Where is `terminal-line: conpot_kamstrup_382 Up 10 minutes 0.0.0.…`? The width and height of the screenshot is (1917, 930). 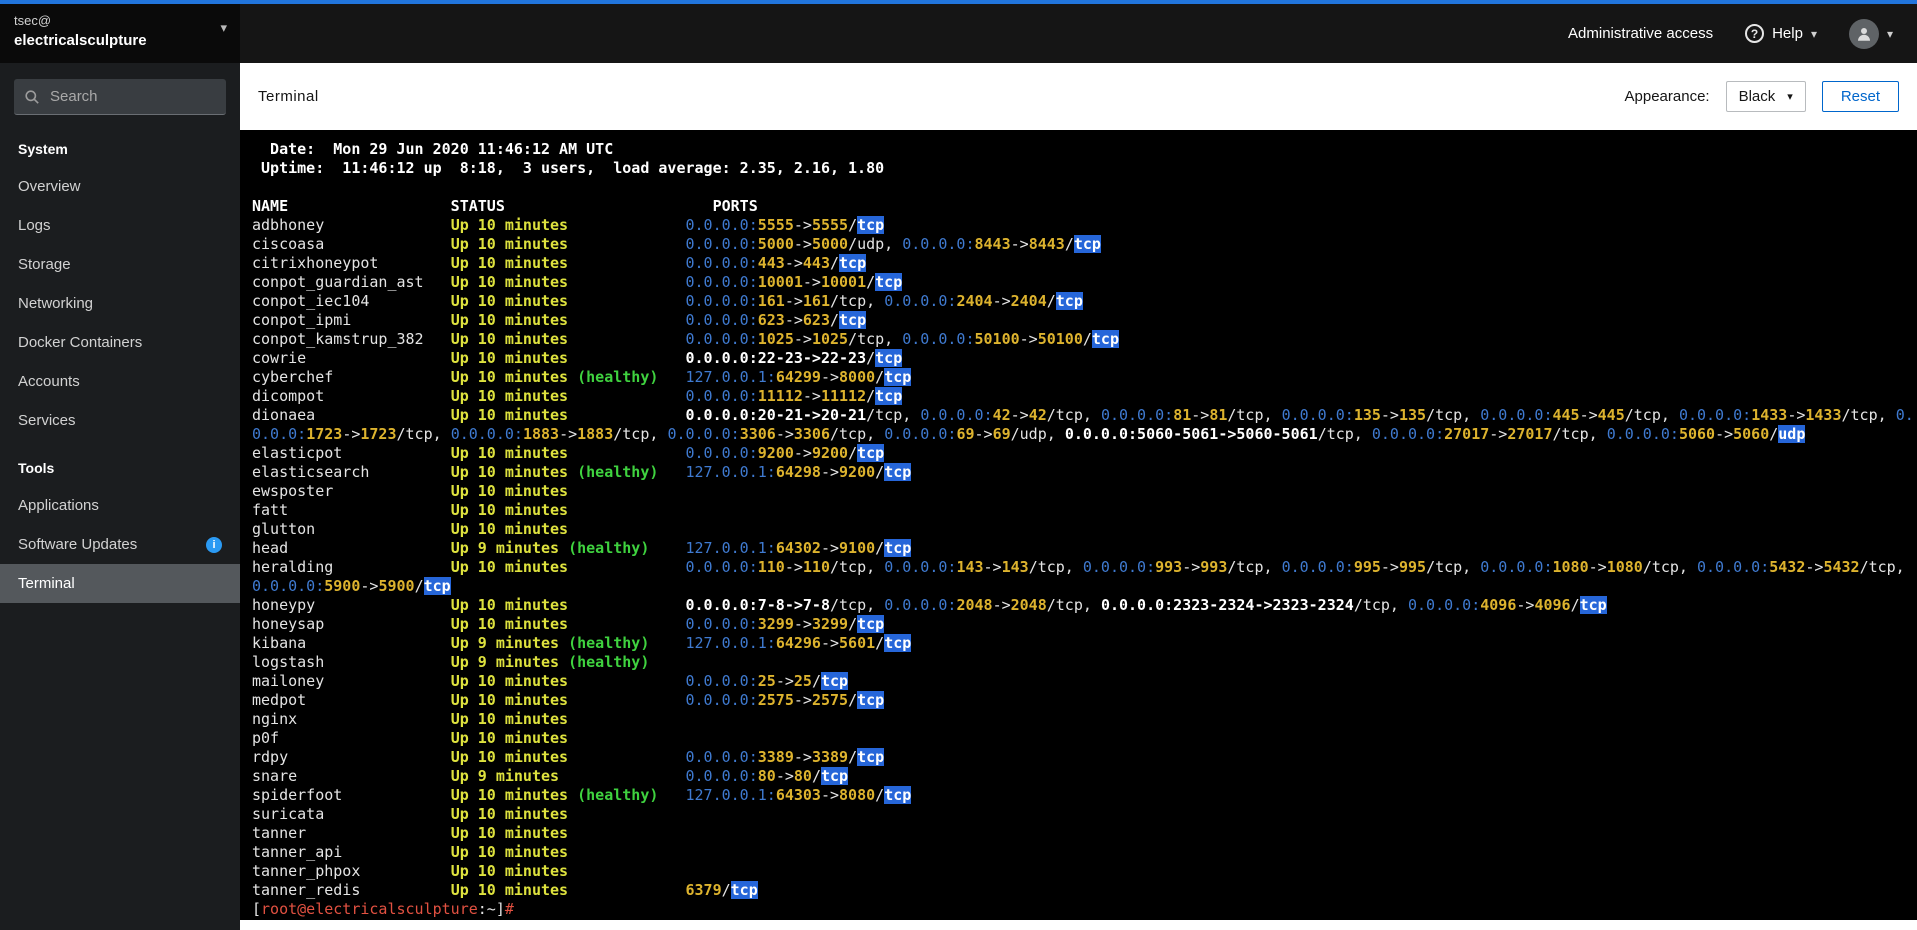 terminal-line: conpot_kamstrup_382 Up 10 minutes 0.0.0.… is located at coordinates (685, 339).